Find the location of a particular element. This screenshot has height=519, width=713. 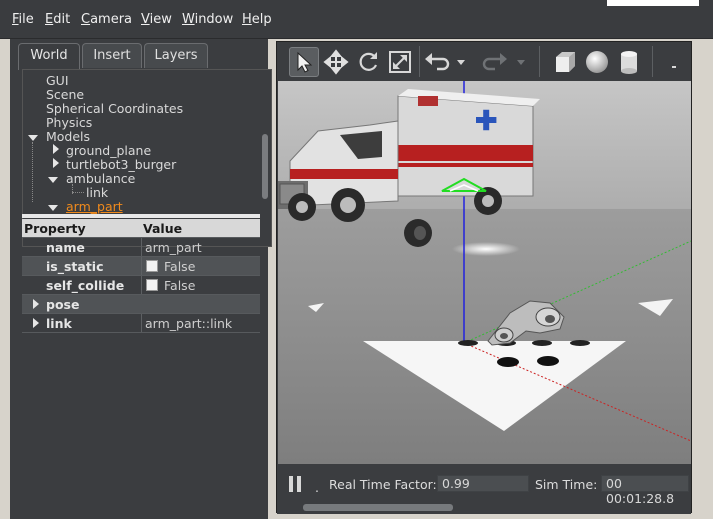

menu-file: File is located at coordinates (23, 19).